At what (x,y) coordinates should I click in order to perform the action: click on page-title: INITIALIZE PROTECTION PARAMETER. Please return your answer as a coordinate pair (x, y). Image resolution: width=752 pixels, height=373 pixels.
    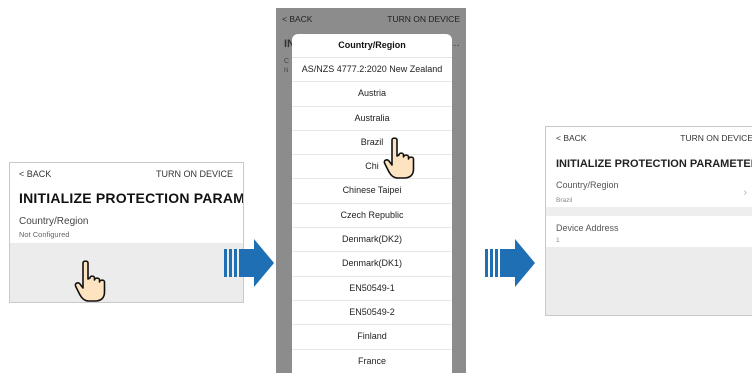
    Looking at the image, I should click on (654, 164).